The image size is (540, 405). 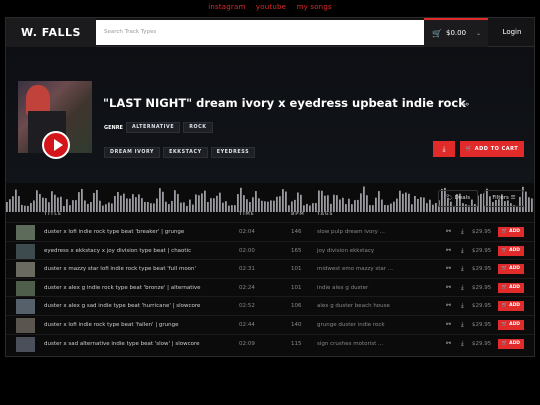 I want to click on login-button: Login, so click(x=511, y=32).